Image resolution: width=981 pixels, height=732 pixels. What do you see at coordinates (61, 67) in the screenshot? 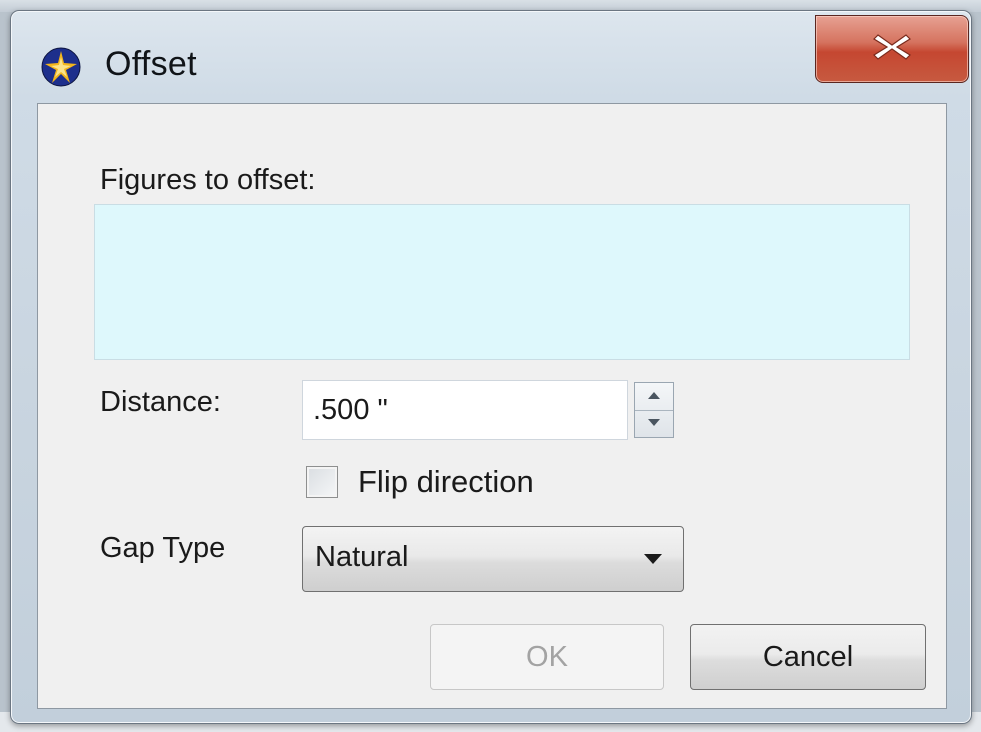
I see `app-logo-icon` at bounding box center [61, 67].